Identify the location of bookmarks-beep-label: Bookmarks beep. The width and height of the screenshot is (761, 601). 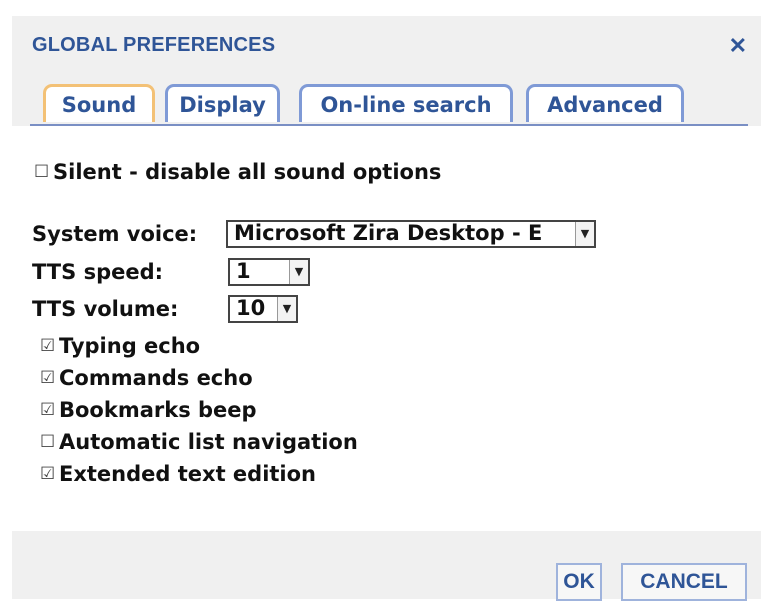
(158, 410).